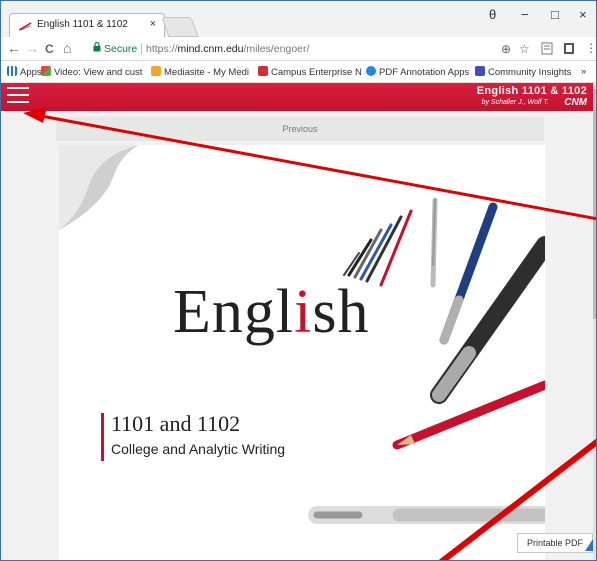 The image size is (597, 561). Describe the element at coordinates (14, 48) in the screenshot. I see `back-icon: ←` at that location.